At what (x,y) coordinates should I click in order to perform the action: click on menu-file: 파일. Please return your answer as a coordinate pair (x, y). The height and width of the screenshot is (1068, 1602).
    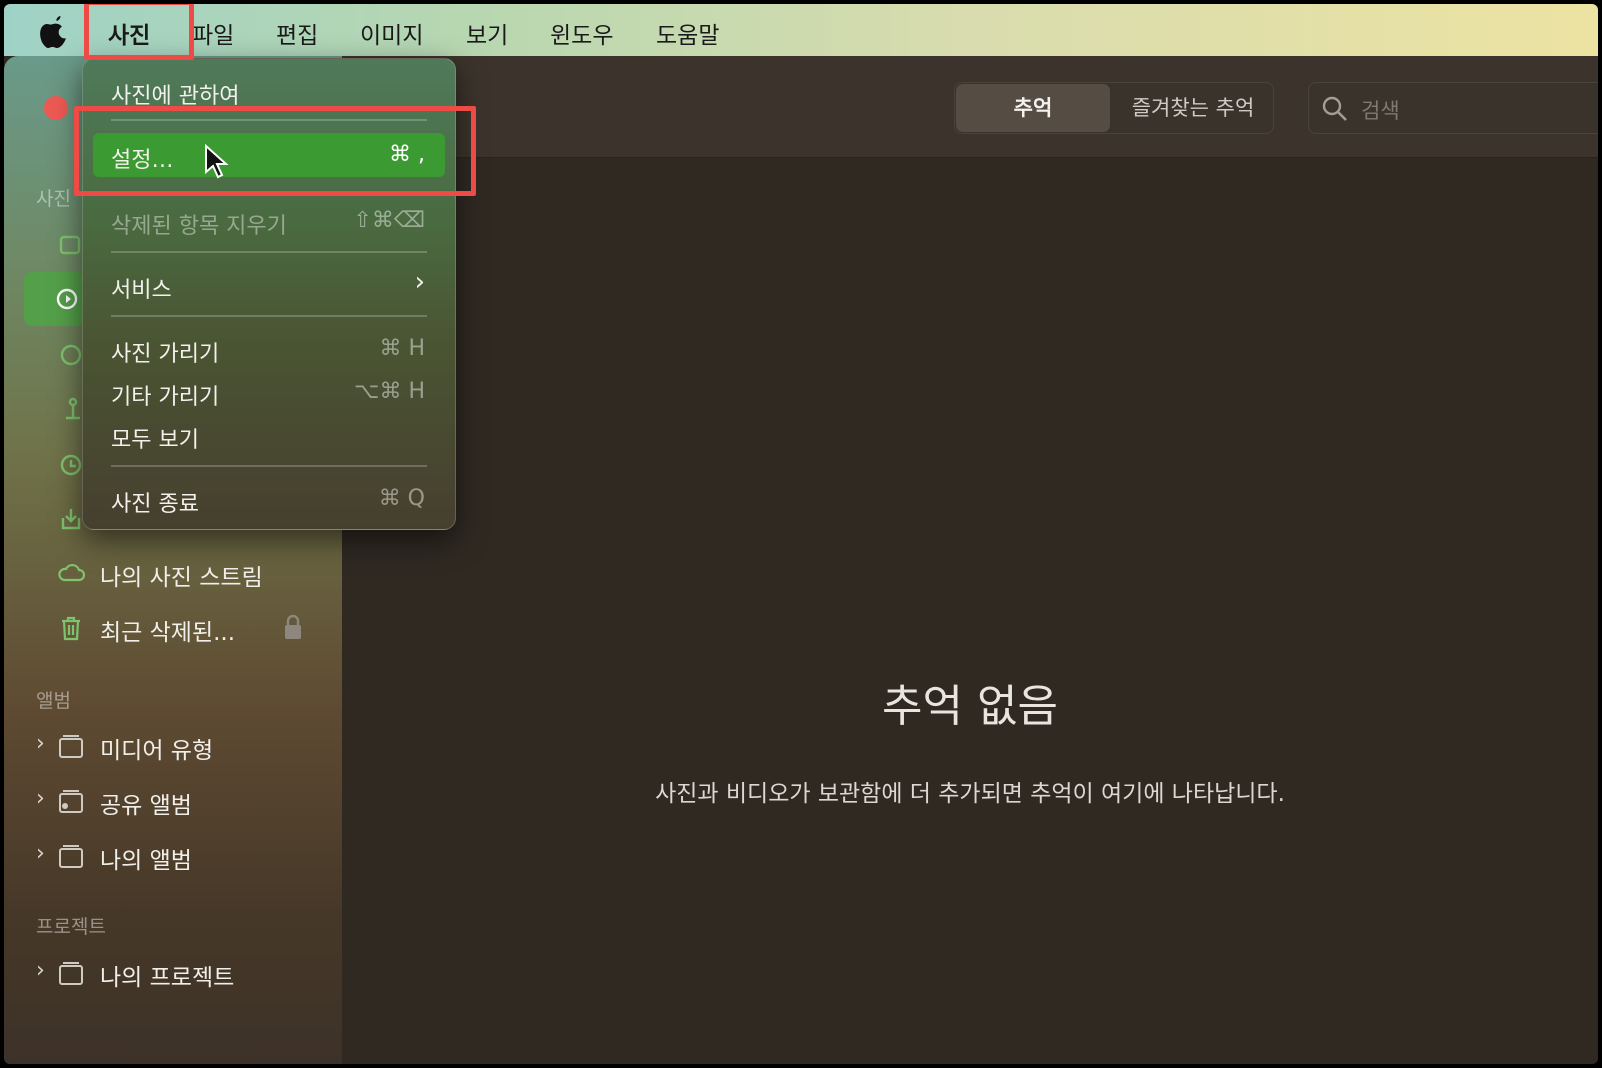
    Looking at the image, I should click on (213, 33).